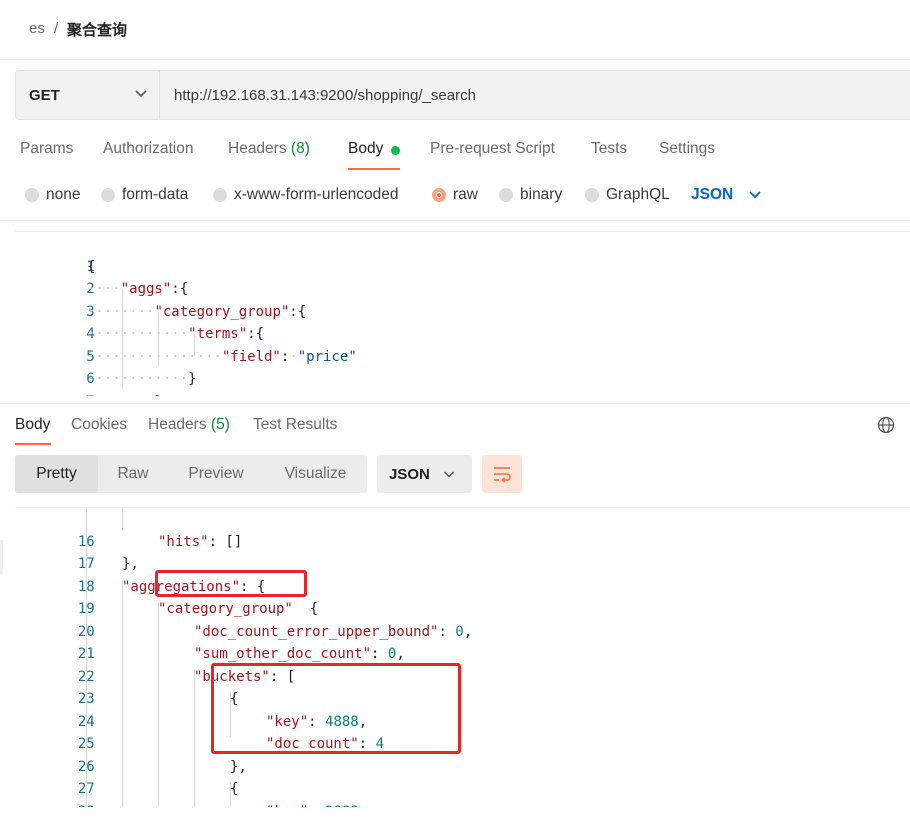  I want to click on view-preview-button: Preview, so click(216, 474).